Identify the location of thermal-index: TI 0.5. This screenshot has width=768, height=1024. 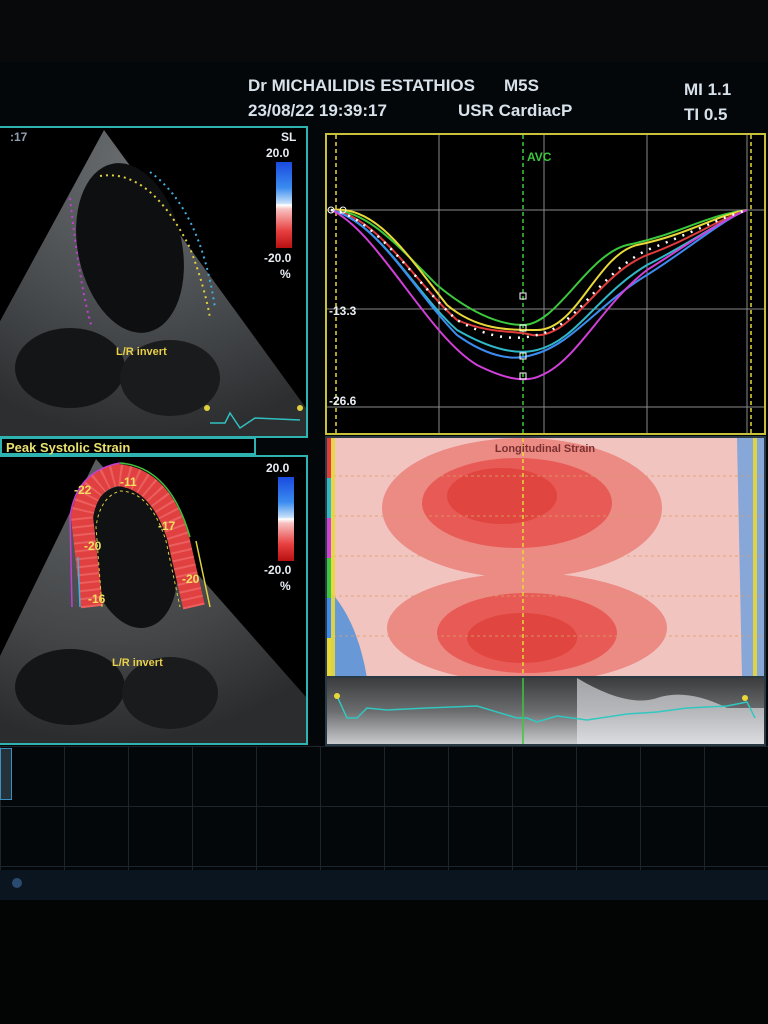
(706, 114).